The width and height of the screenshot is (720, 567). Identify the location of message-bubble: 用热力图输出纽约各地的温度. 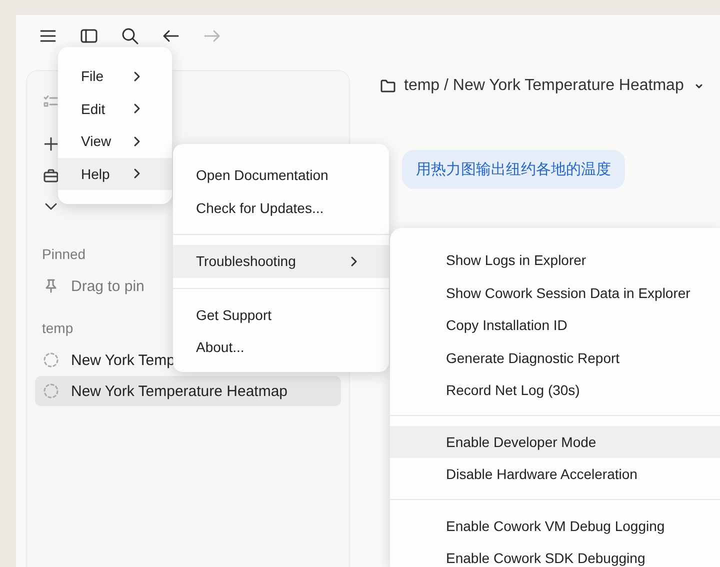
(513, 169).